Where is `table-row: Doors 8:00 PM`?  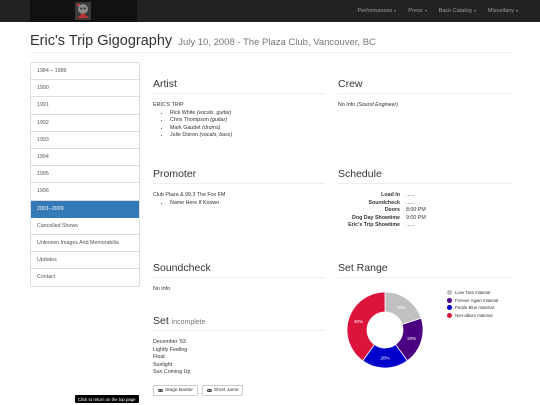 table-row: Doors 8:00 PM is located at coordinates (382, 211).